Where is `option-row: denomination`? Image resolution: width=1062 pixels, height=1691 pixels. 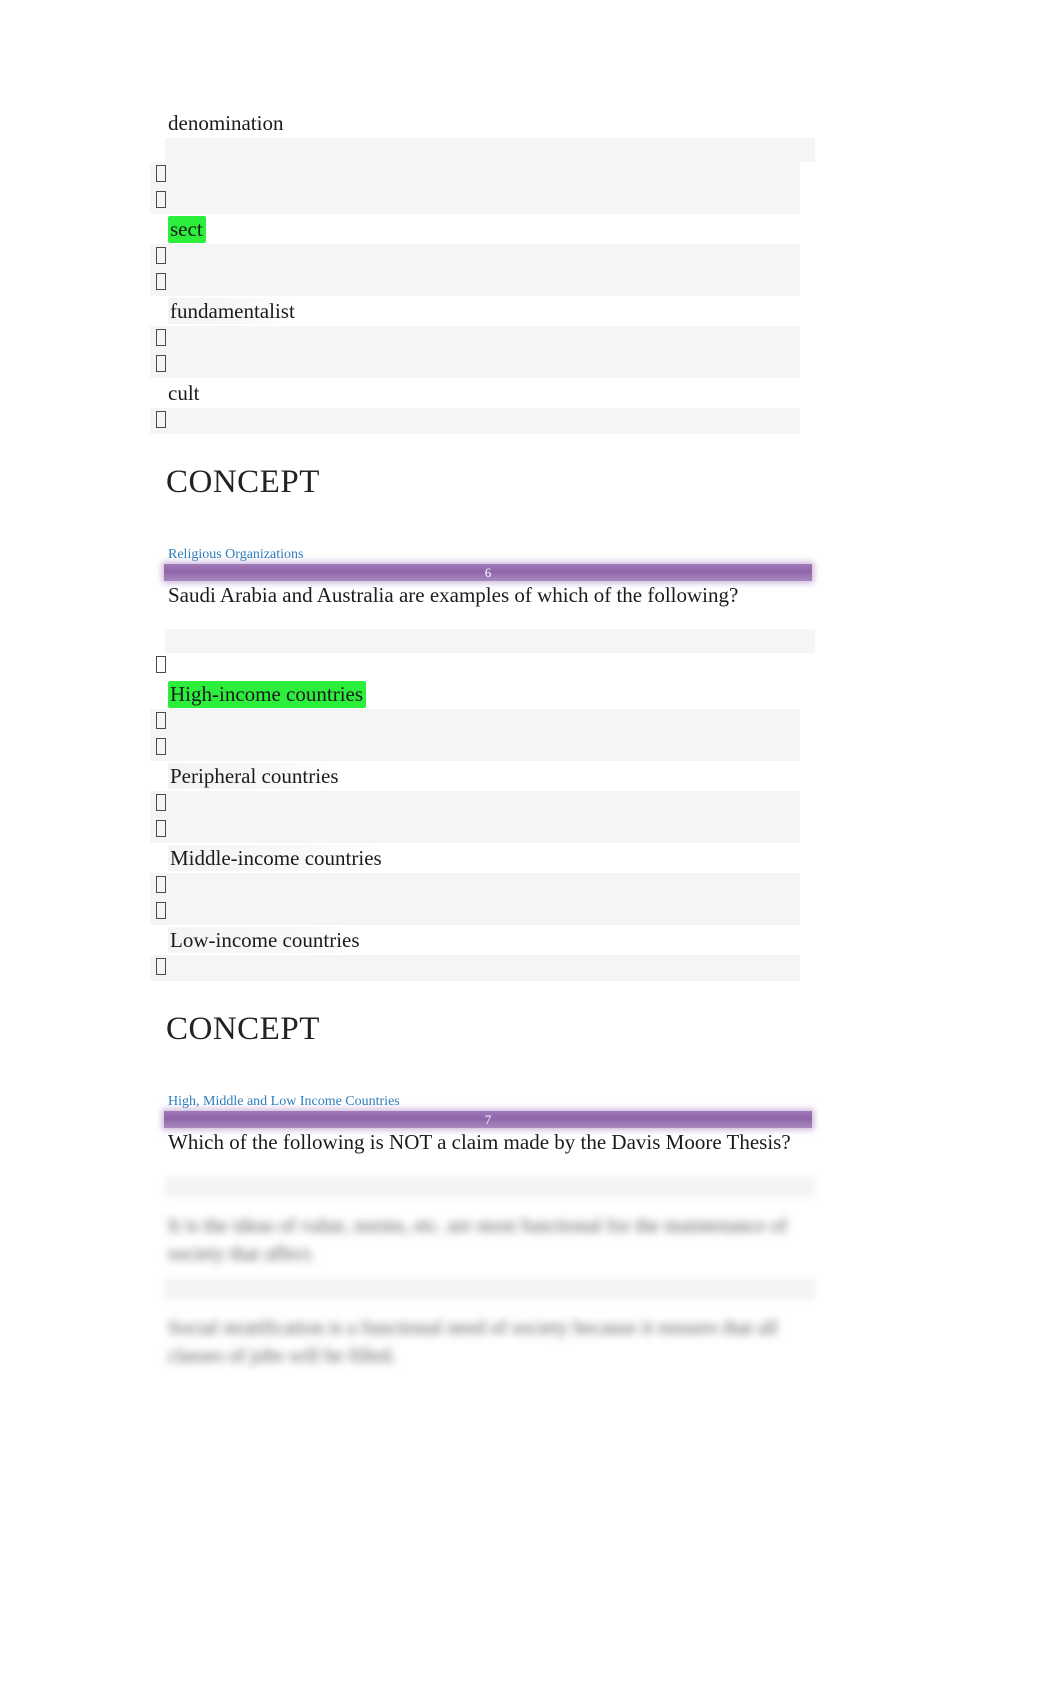
option-row: denomination is located at coordinates (484, 123).